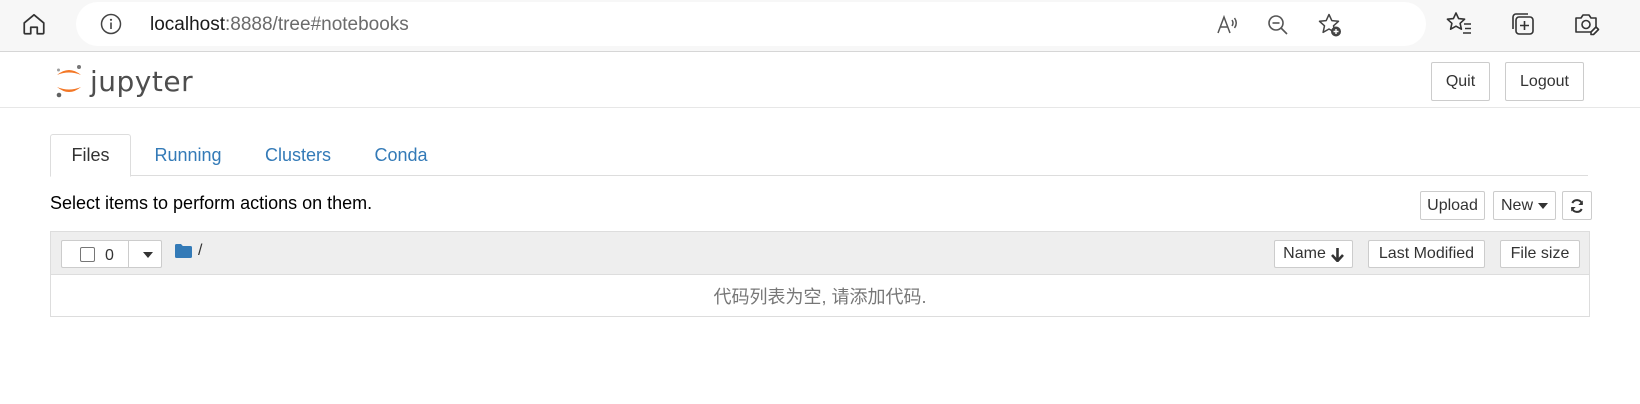  Describe the element at coordinates (211, 203) in the screenshot. I see `instructions-text: Select items to perform actions on them.` at that location.